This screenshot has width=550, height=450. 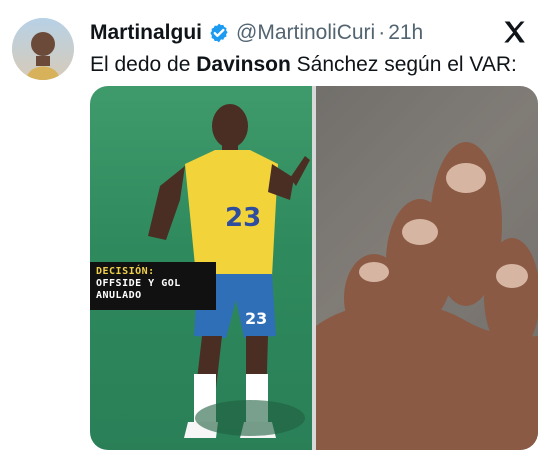 What do you see at coordinates (125, 271) in the screenshot?
I see `decision-title: DECISIÓN:` at bounding box center [125, 271].